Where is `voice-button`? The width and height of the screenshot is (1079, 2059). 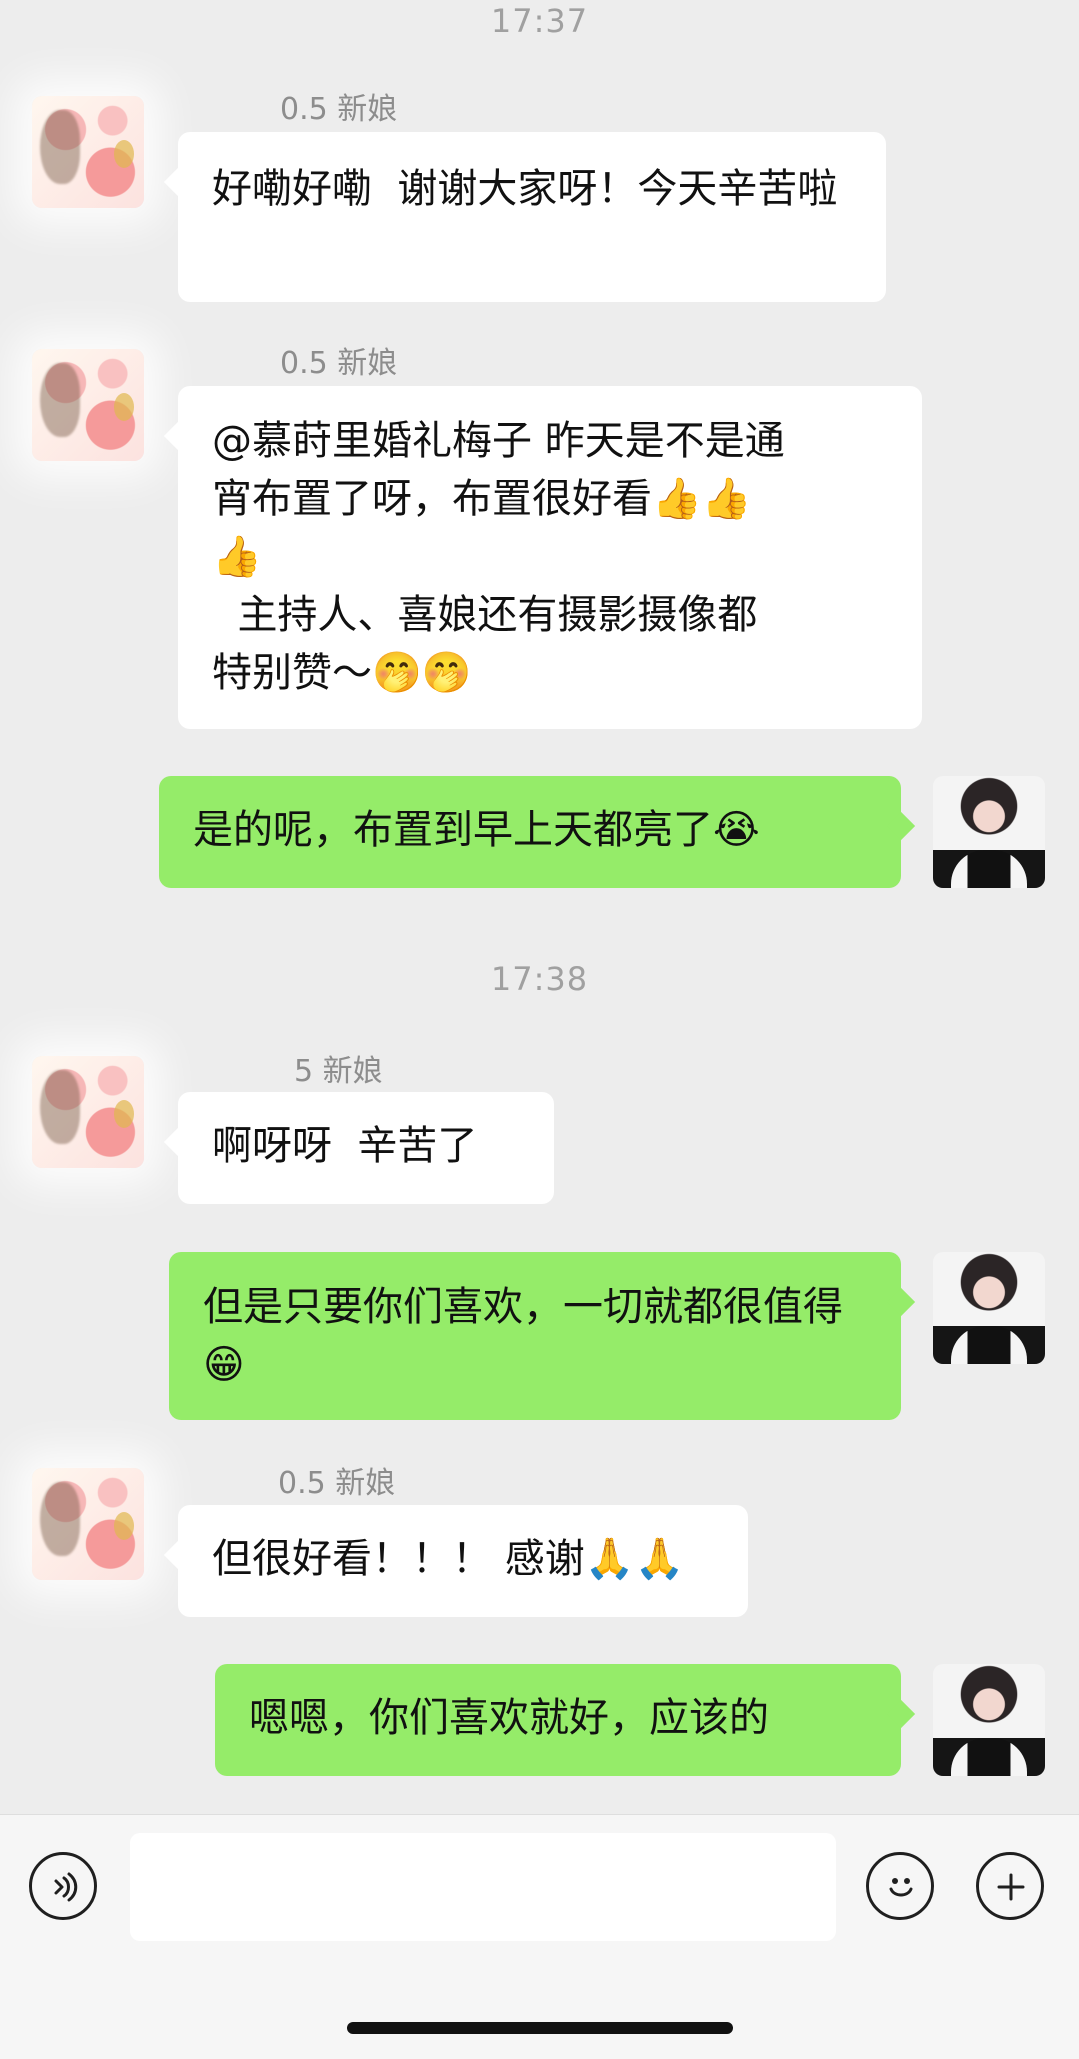 voice-button is located at coordinates (63, 1886).